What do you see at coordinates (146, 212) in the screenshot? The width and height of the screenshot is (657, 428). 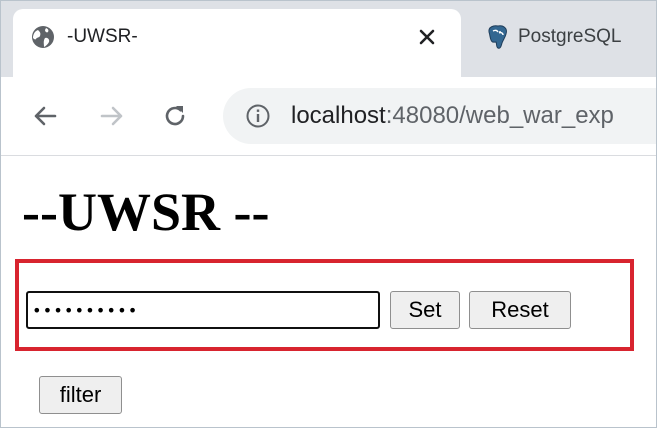 I see `page-title: --UWSR --` at bounding box center [146, 212].